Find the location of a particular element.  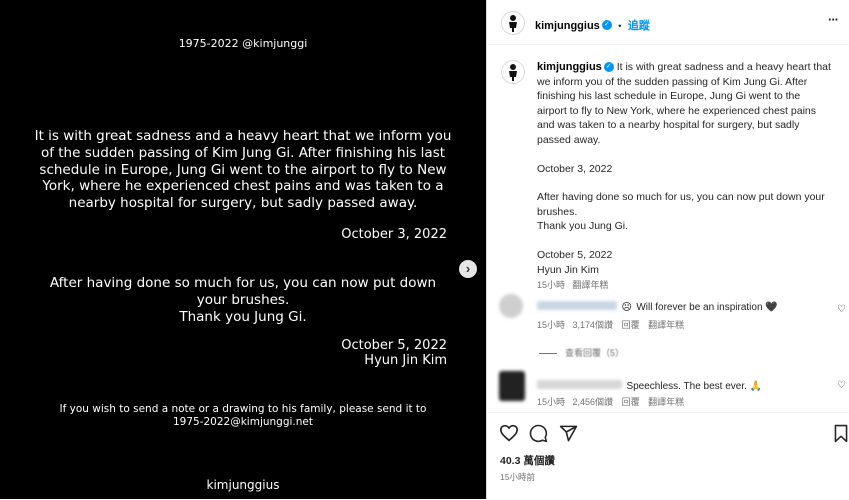

post-time: 15小時前 is located at coordinates (517, 477).